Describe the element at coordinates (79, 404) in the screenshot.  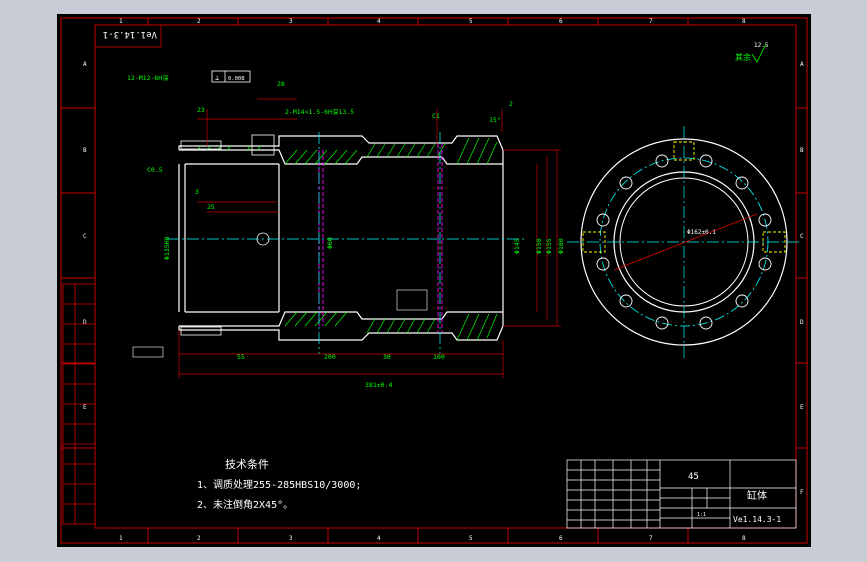
I see `side-table` at that location.